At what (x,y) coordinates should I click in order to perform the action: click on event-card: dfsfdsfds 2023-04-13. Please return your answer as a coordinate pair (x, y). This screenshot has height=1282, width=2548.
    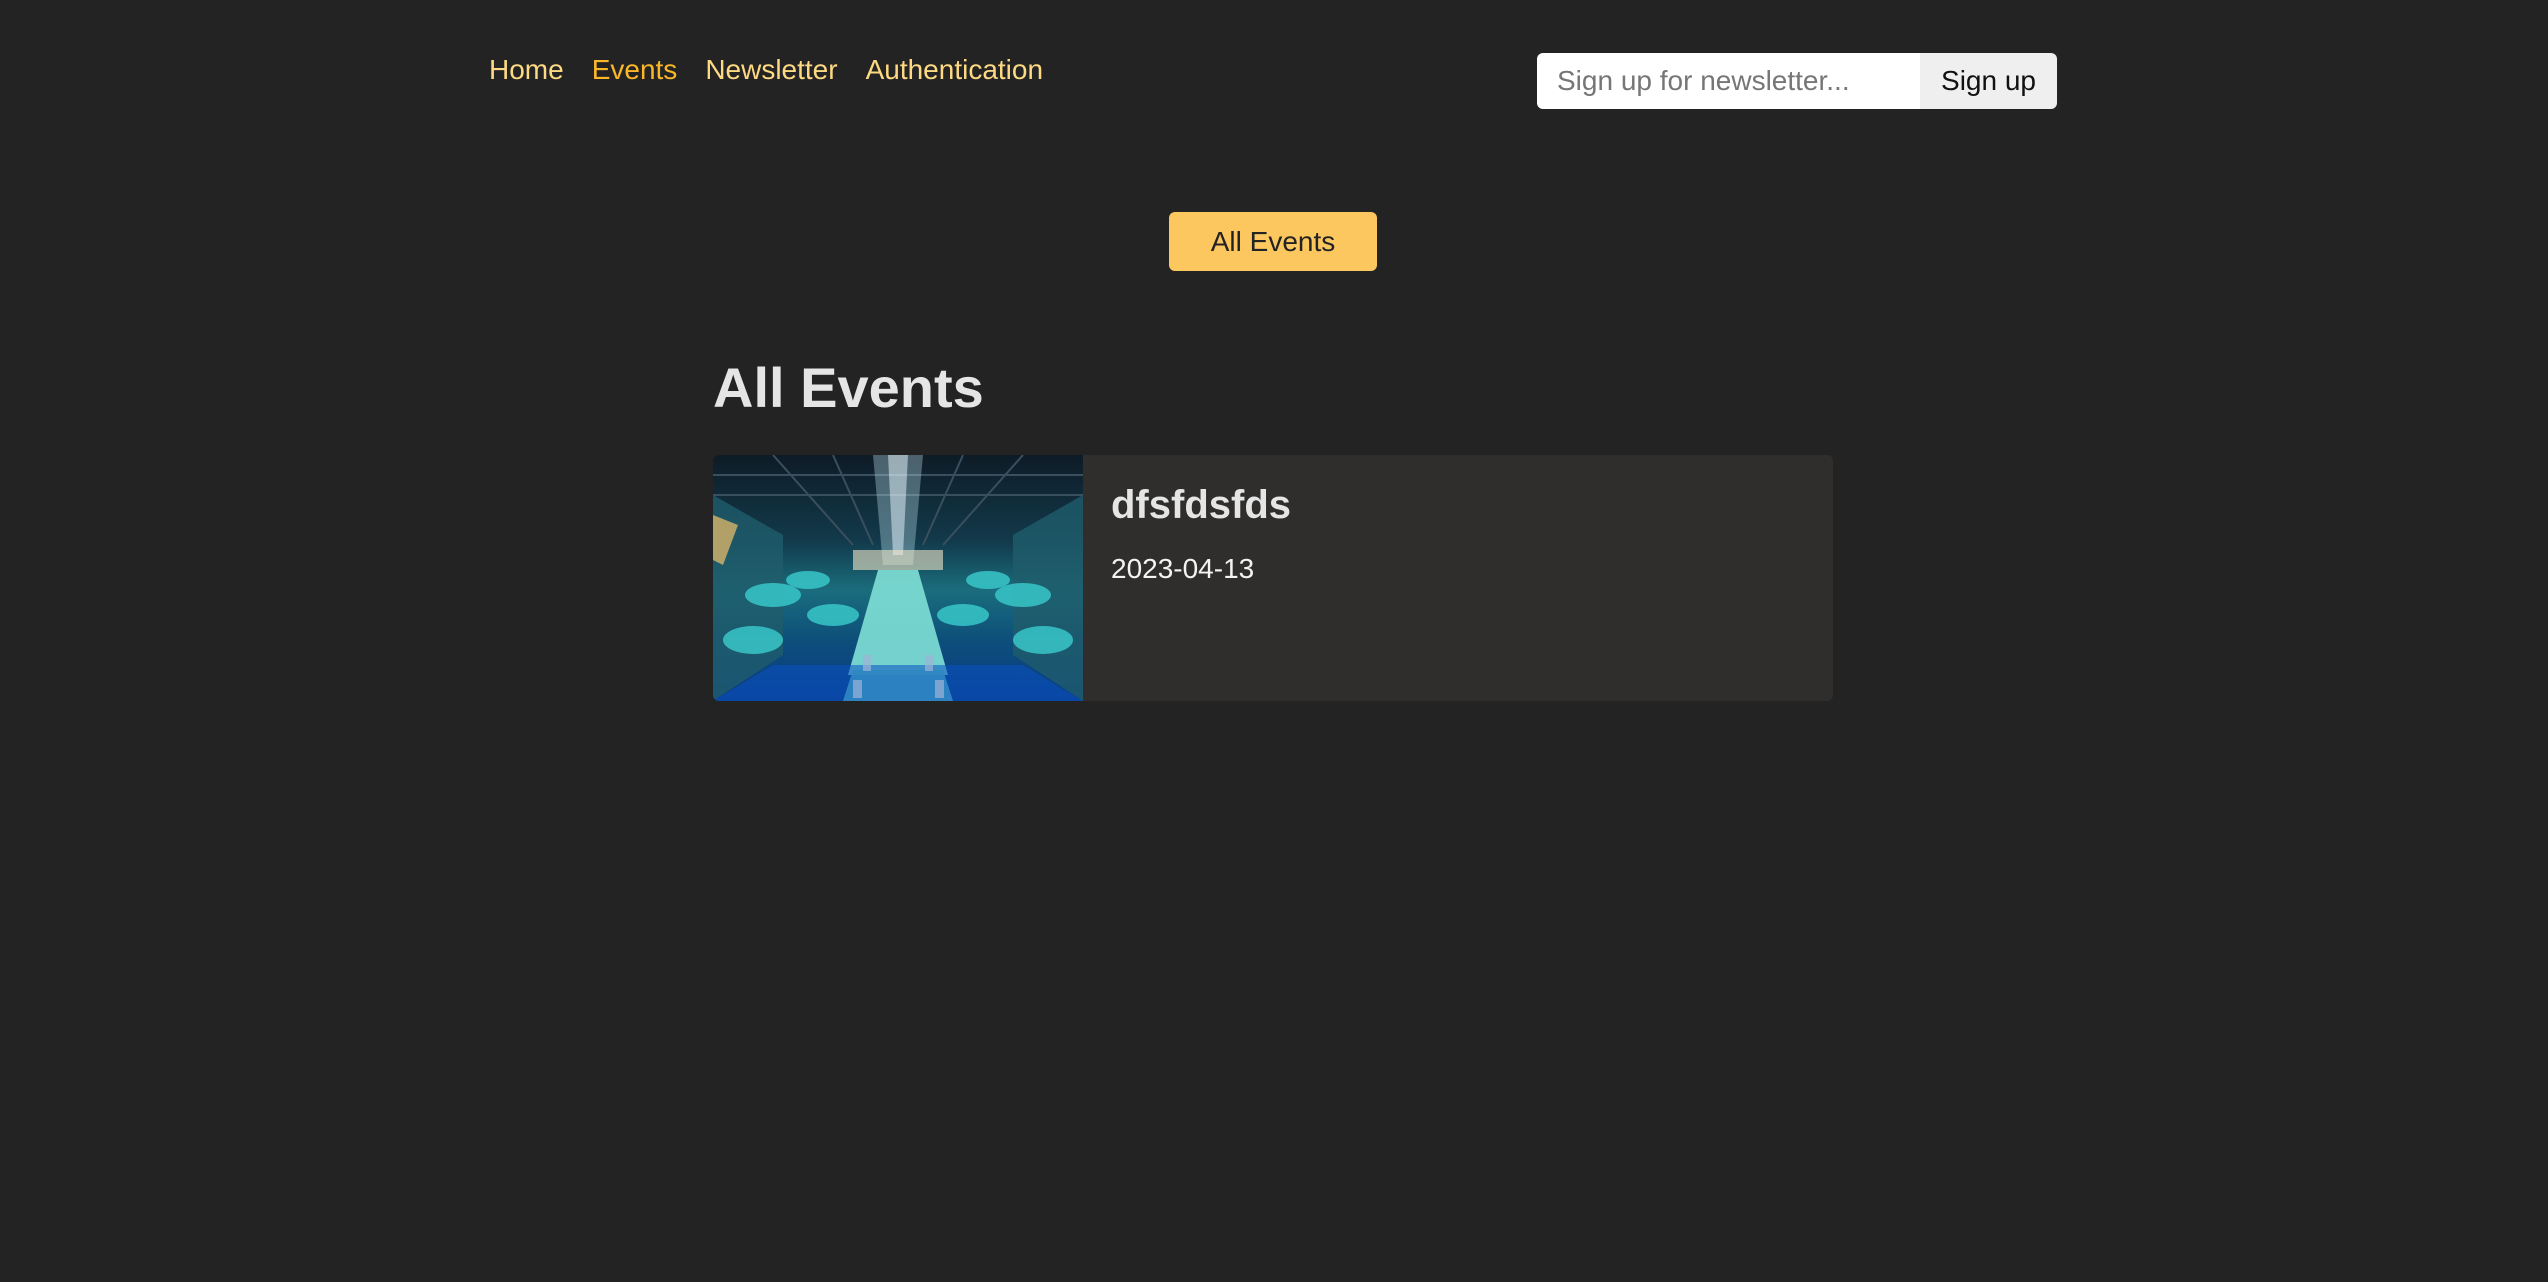
    Looking at the image, I should click on (1273, 578).